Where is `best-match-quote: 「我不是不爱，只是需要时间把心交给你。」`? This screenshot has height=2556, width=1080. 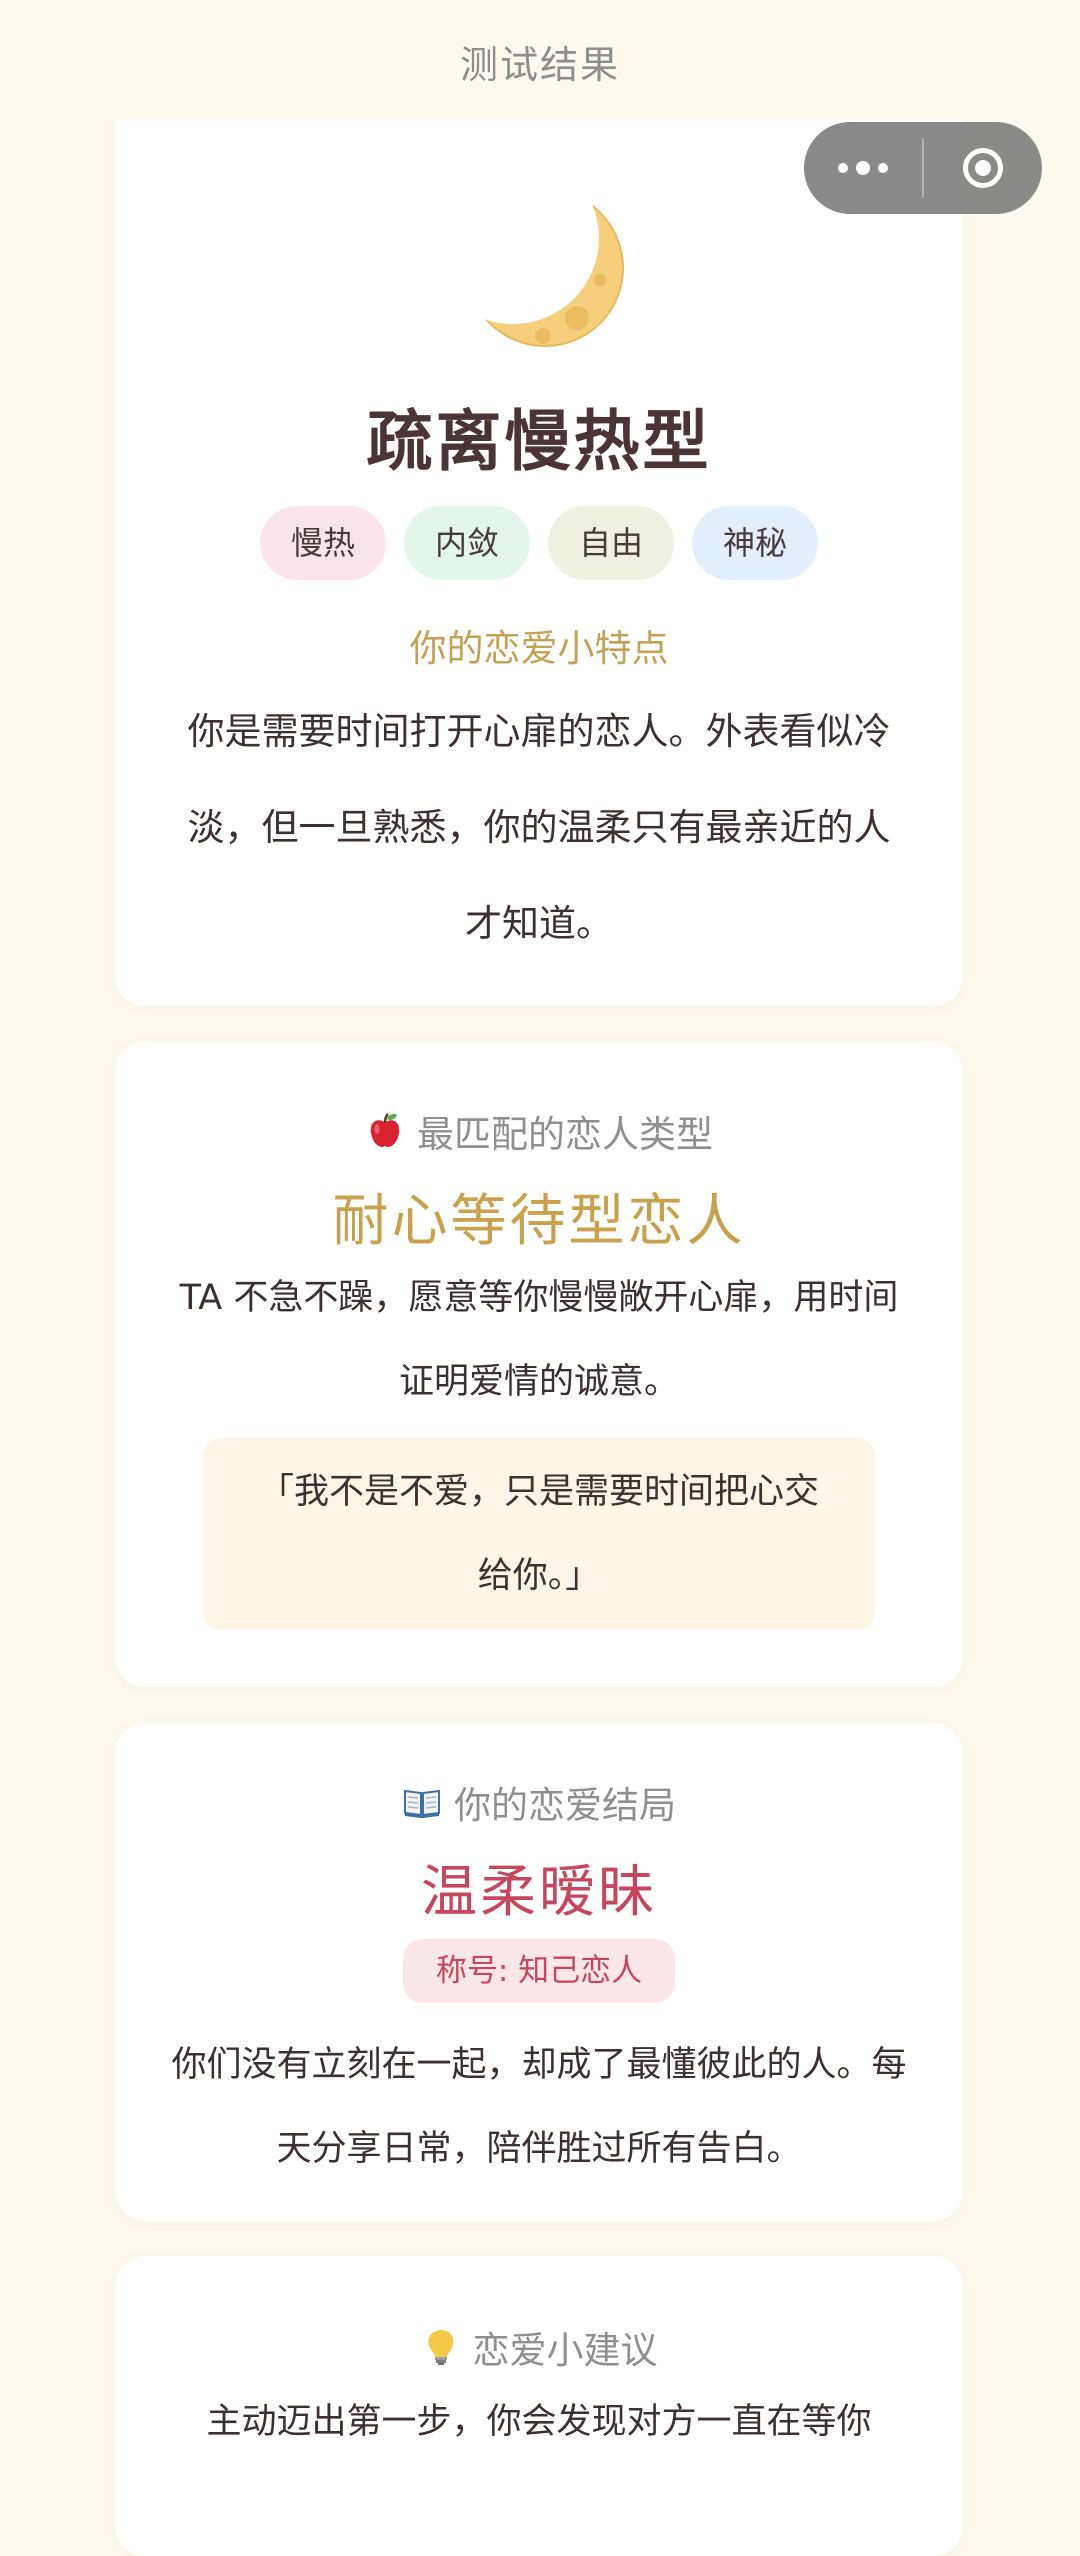
best-match-quote: 「我不是不爱，只是需要时间把心交给你。」 is located at coordinates (539, 1534).